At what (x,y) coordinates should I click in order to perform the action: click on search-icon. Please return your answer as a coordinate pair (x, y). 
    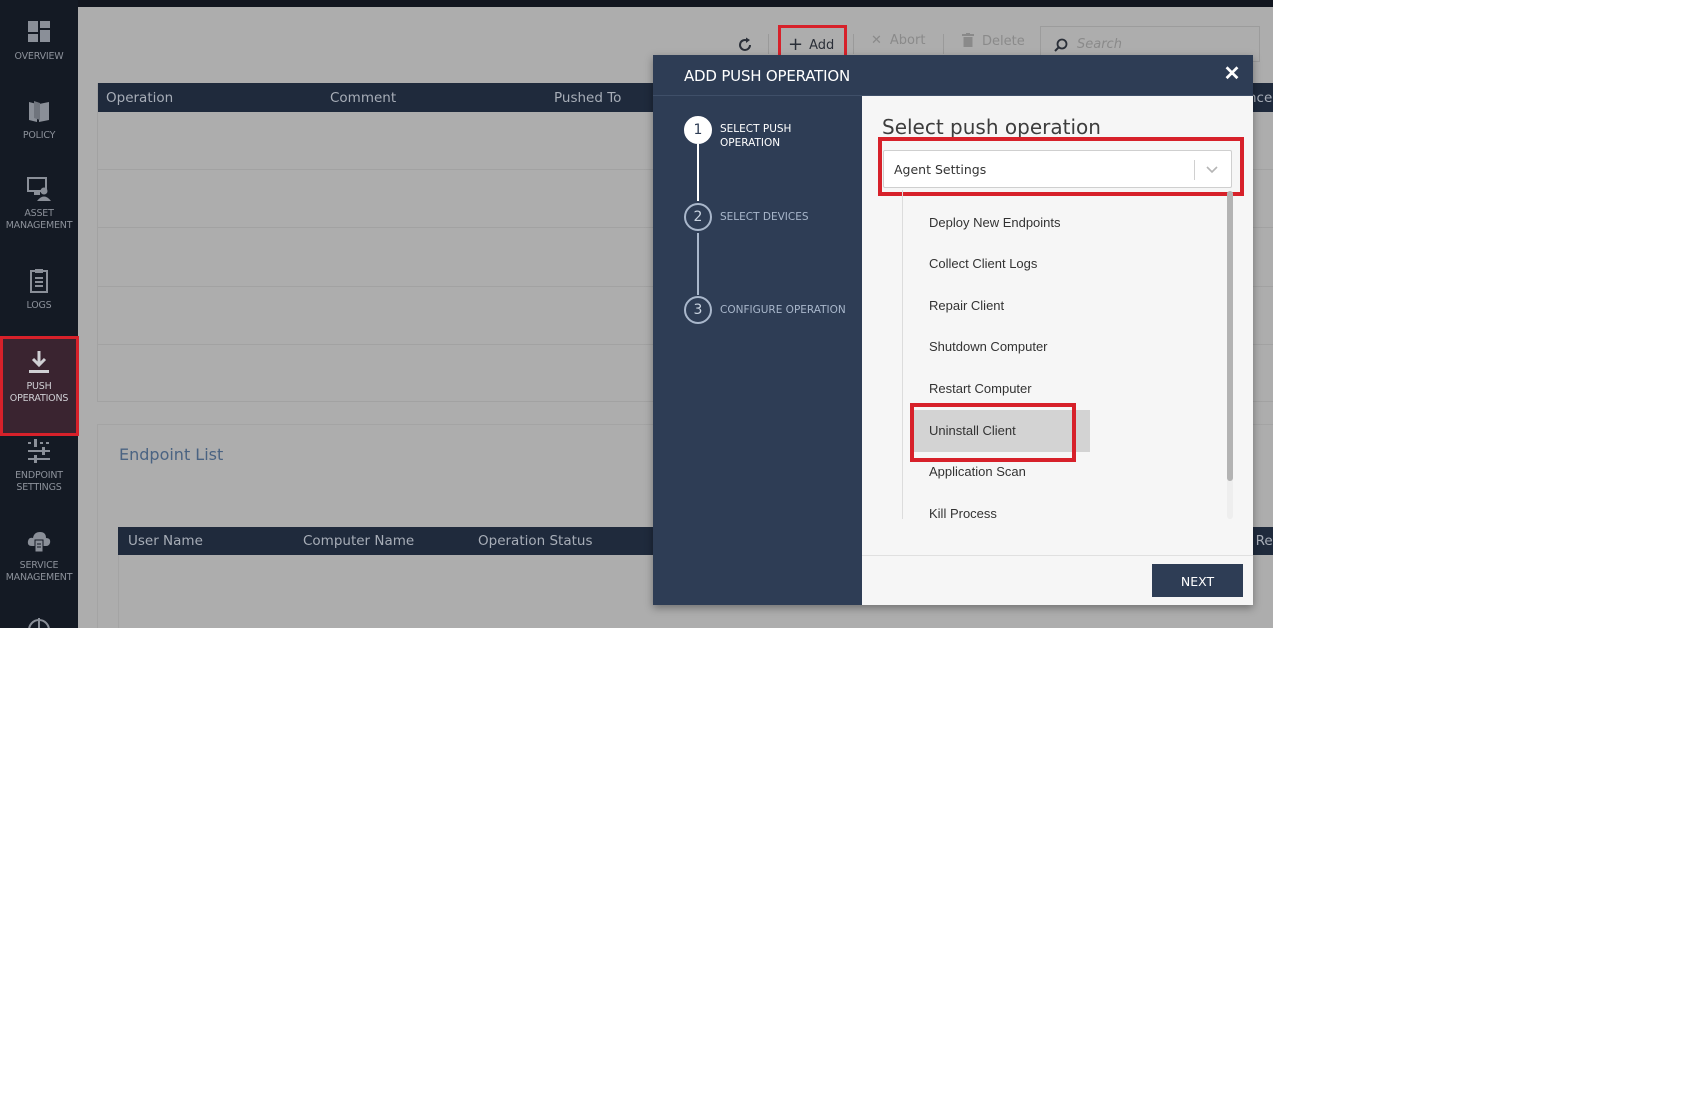
    Looking at the image, I should click on (1061, 45).